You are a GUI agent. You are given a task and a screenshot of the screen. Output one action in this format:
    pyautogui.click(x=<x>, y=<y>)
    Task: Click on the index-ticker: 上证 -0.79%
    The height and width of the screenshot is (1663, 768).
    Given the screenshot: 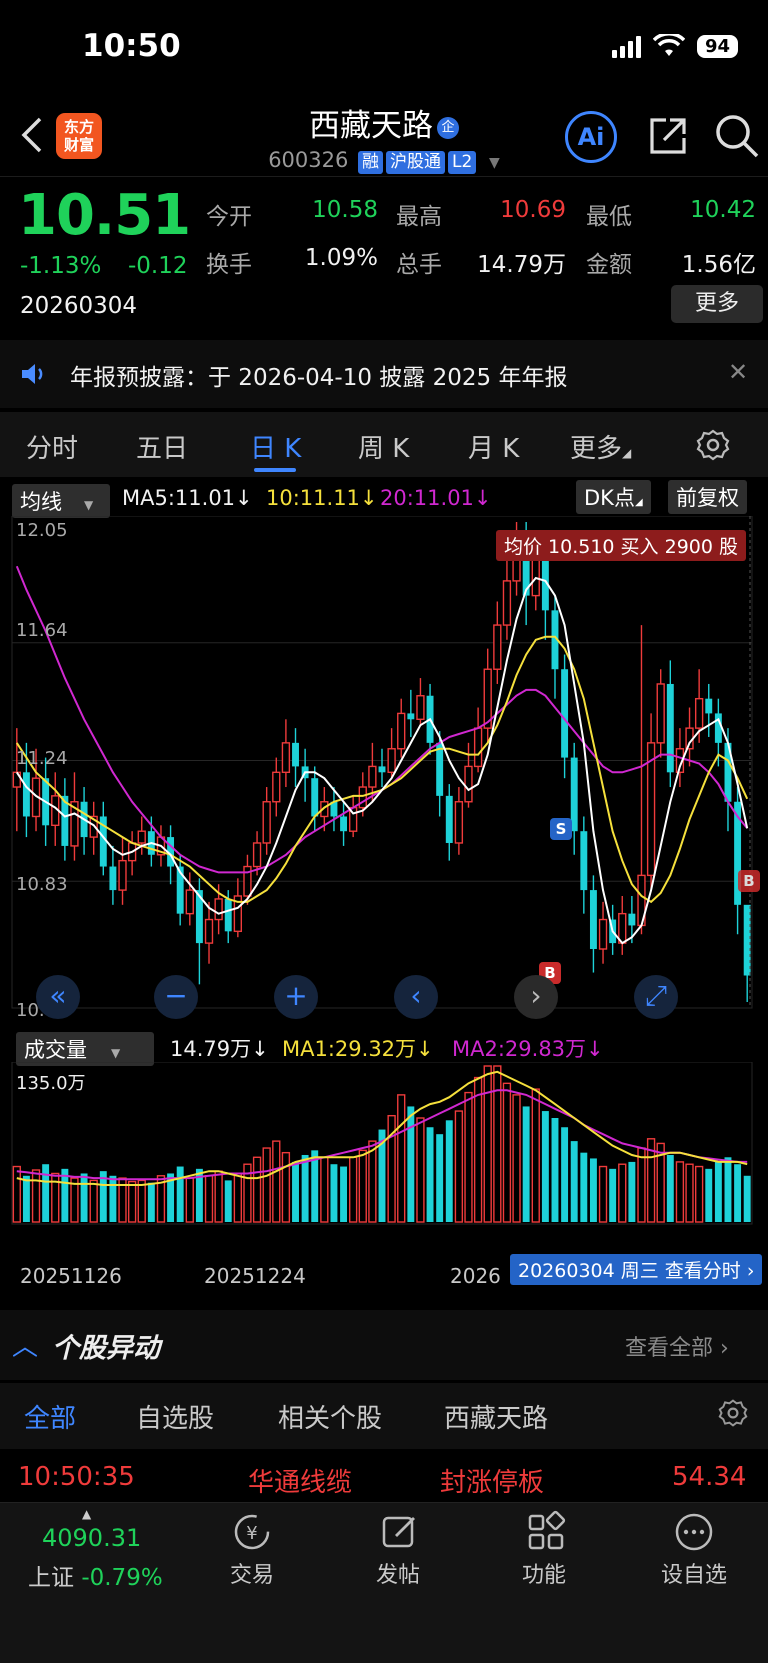 What is the action you would take?
    pyautogui.click(x=95, y=1575)
    